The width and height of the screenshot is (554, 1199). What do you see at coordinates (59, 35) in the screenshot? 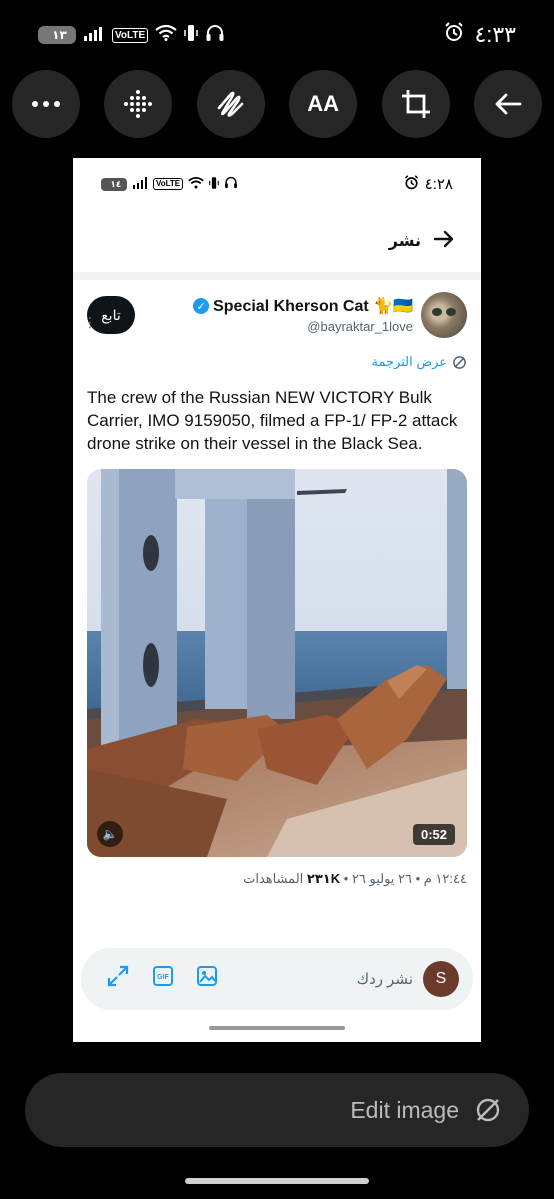
I see `battery-level: ١٣` at bounding box center [59, 35].